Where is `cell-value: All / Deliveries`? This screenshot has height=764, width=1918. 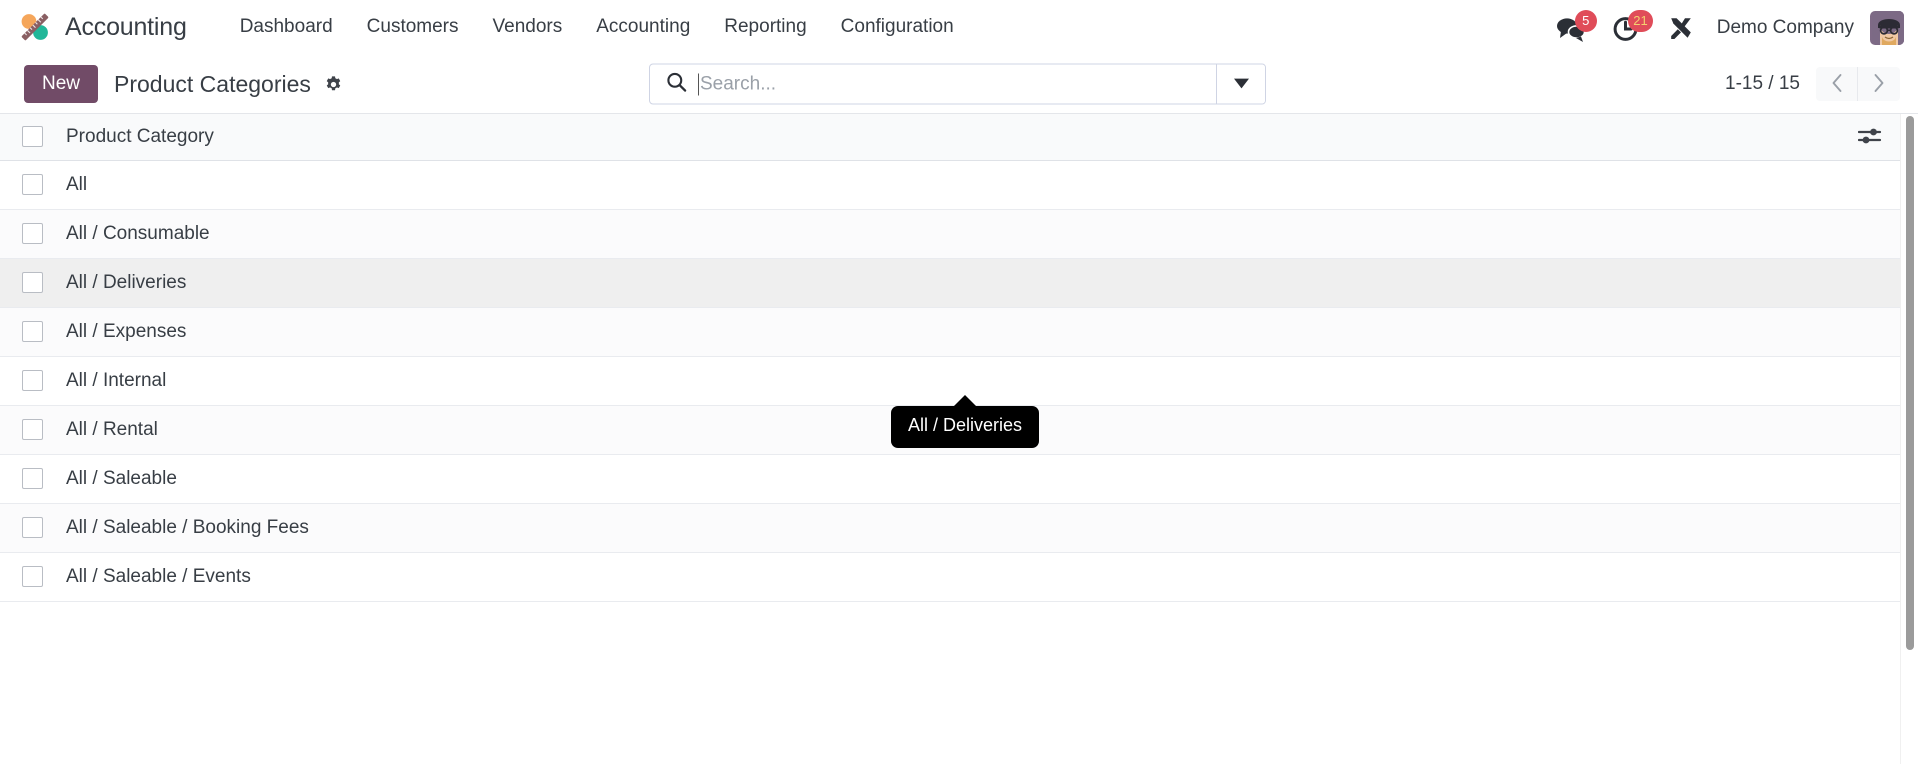 cell-value: All / Deliveries is located at coordinates (126, 282).